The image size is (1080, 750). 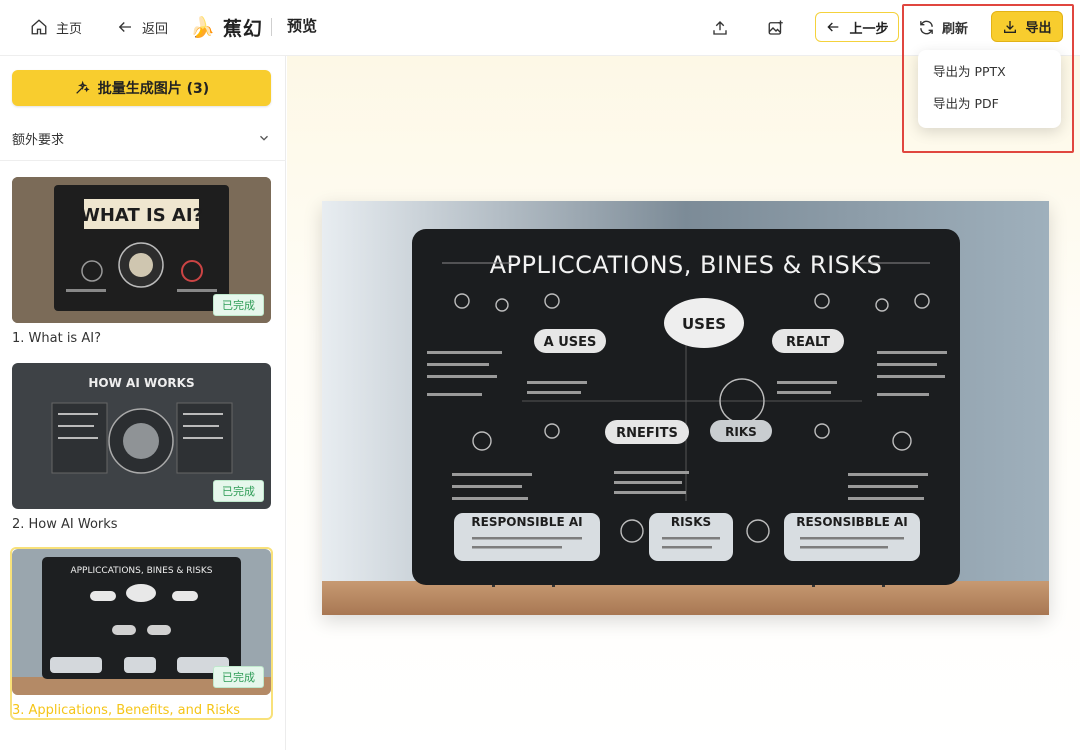 I want to click on back-button: 返回, so click(x=142, y=27).